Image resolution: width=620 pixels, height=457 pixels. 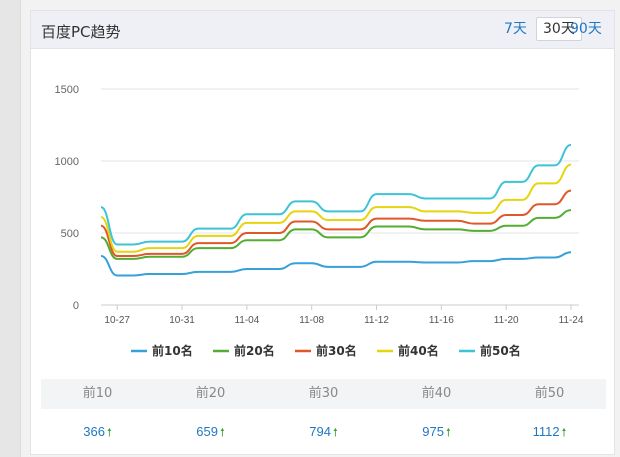 I want to click on x-tick-label: 11-24, so click(x=571, y=320).